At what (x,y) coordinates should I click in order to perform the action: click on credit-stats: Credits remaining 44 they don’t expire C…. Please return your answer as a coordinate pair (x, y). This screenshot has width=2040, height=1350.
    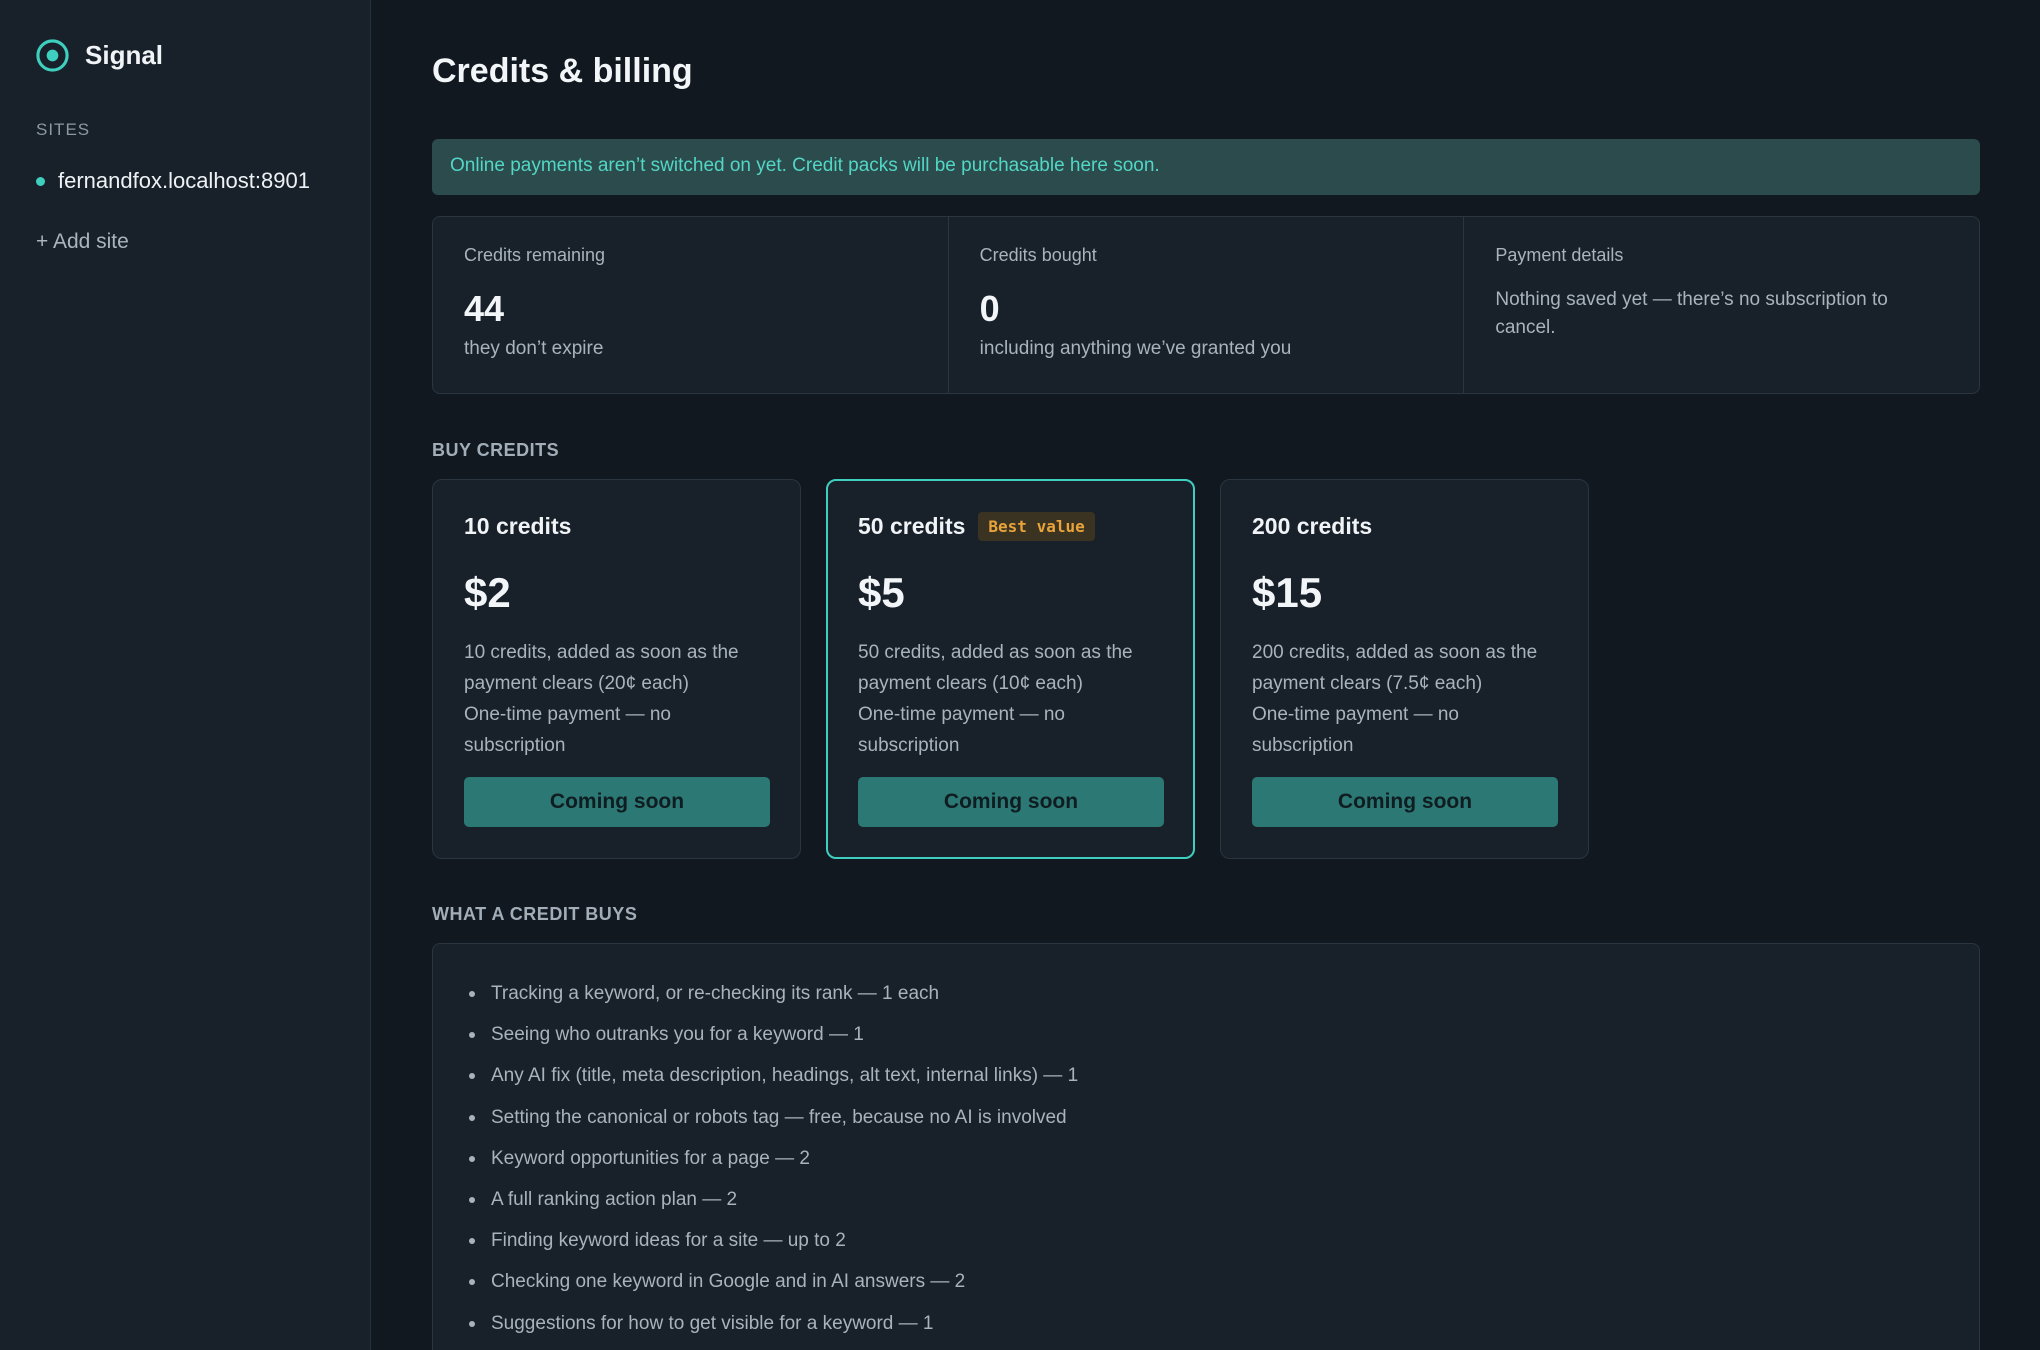
    Looking at the image, I should click on (1206, 305).